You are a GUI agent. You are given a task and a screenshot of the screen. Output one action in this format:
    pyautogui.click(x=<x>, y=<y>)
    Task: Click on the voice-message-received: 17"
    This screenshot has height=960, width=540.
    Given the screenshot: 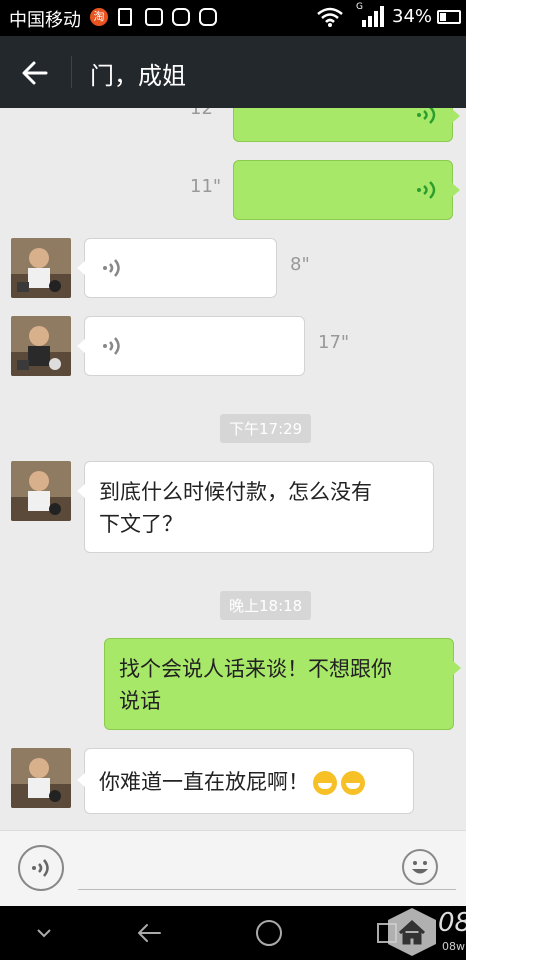 What is the action you would take?
    pyautogui.click(x=233, y=346)
    